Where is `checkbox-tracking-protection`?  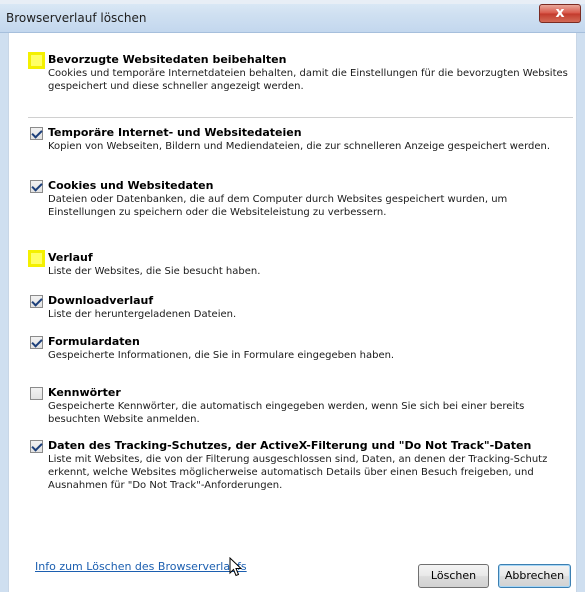
checkbox-tracking-protection is located at coordinates (36, 446).